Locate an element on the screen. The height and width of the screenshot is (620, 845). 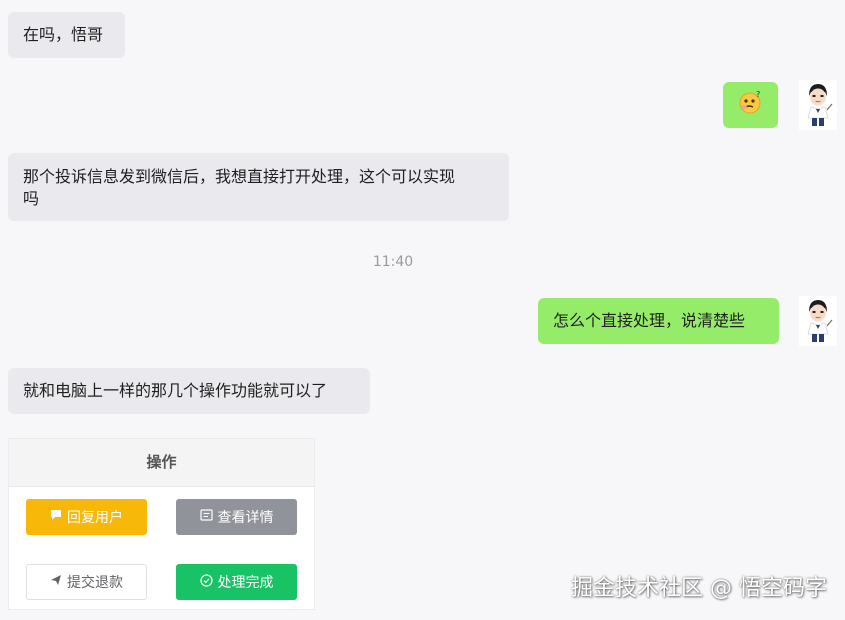
view-details-button: 查看详情 is located at coordinates (236, 517).